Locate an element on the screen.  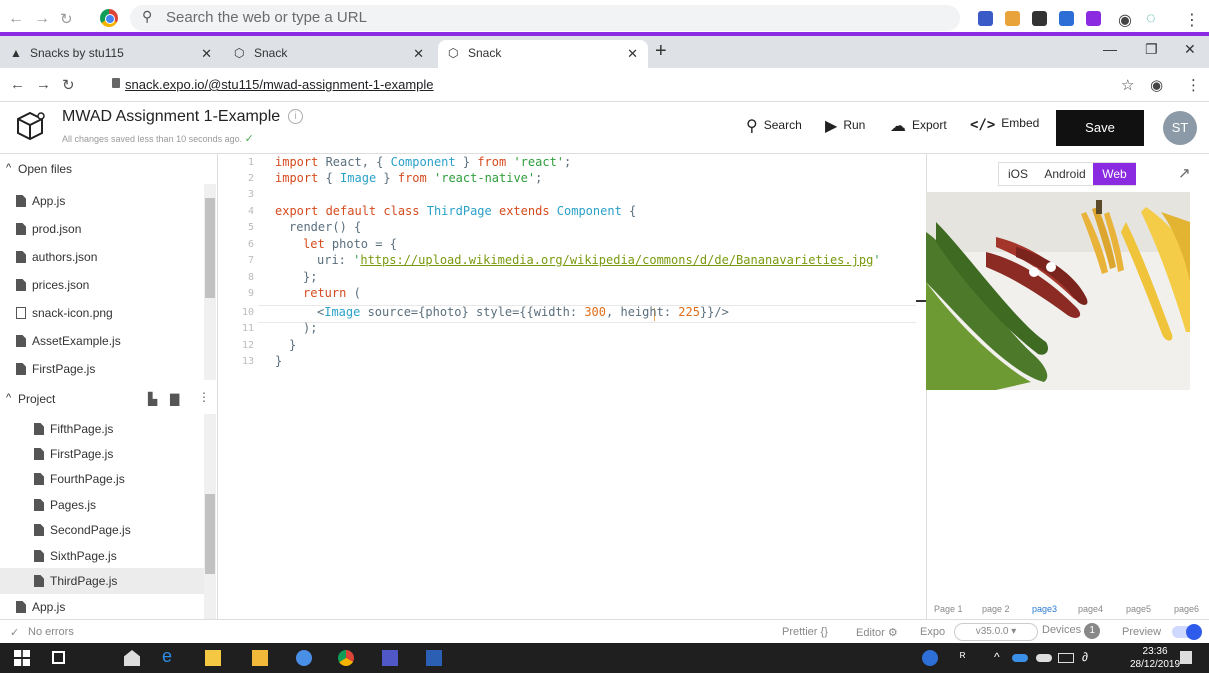
pane-resize-handle is located at coordinates (921, 301).